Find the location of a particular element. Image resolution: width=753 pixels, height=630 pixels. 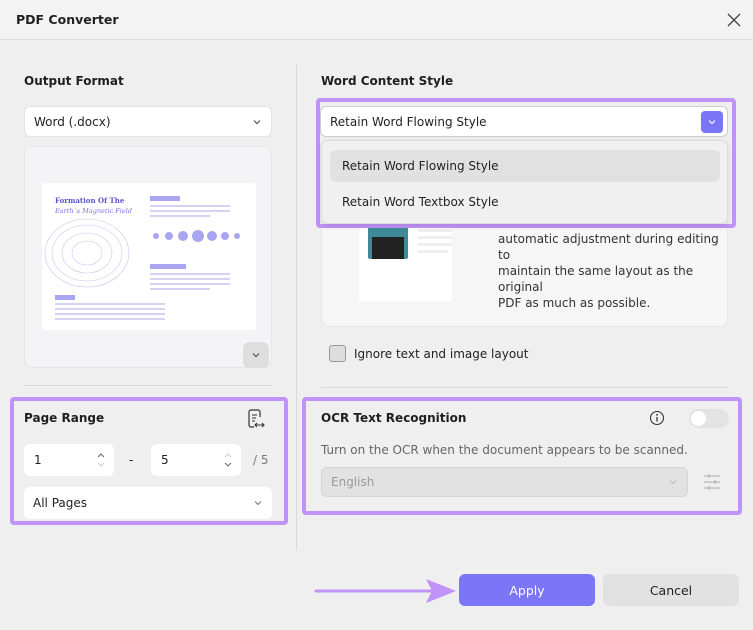

settings-sliders-icon is located at coordinates (712, 482).